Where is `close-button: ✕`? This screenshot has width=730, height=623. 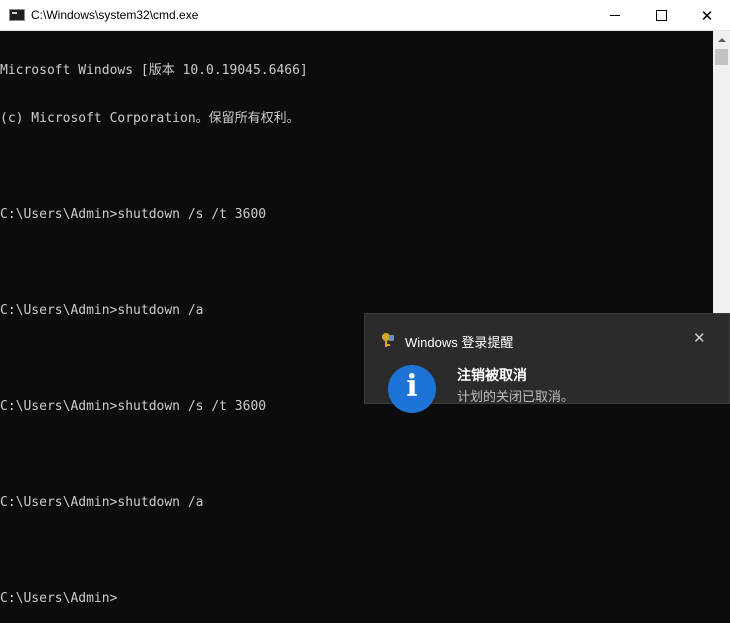 close-button: ✕ is located at coordinates (707, 15).